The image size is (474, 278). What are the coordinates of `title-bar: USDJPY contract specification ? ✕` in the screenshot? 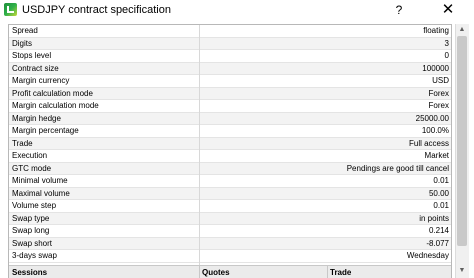 It's located at (237, 10).